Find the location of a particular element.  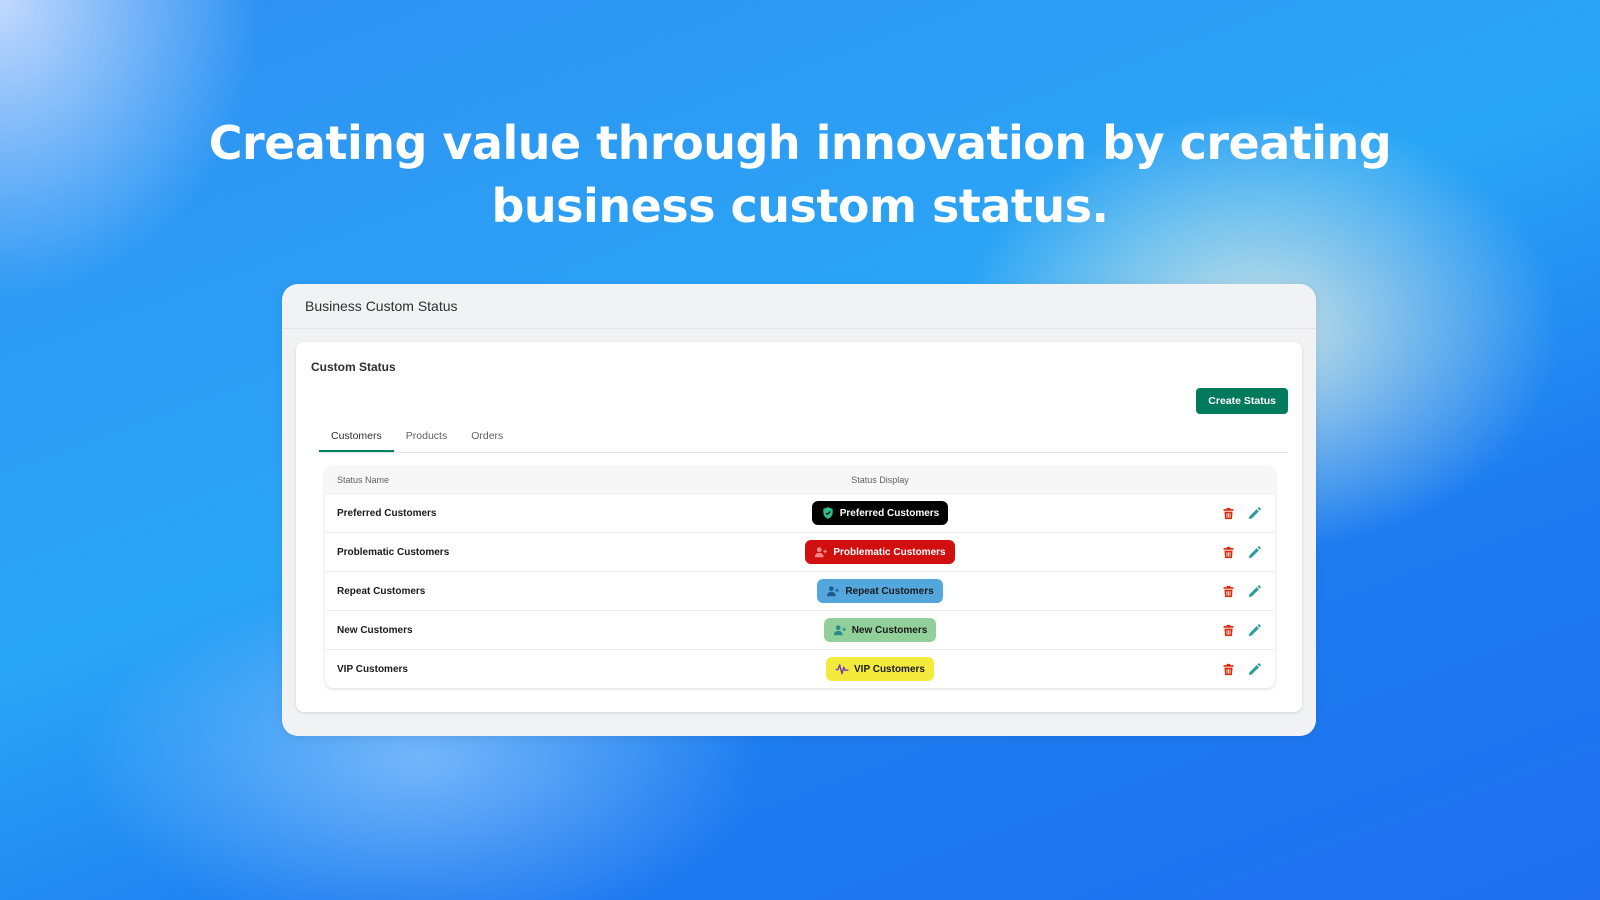

table-row: Preferred Customers Preferred Customers is located at coordinates (800, 513).